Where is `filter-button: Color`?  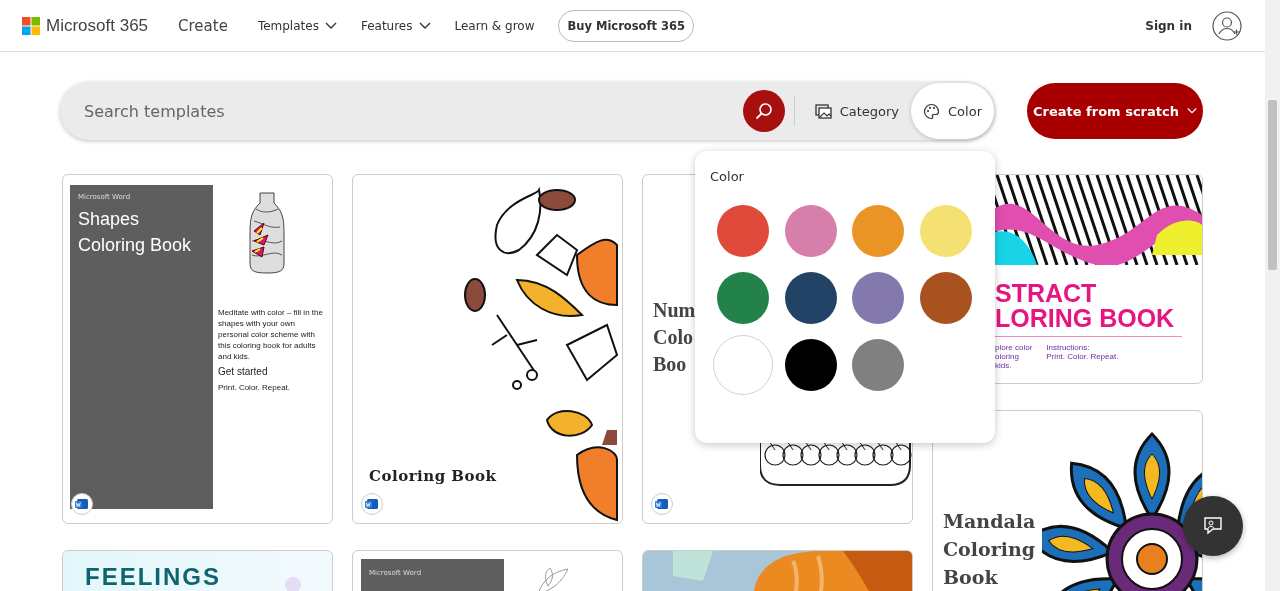 filter-button: Color is located at coordinates (952, 111).